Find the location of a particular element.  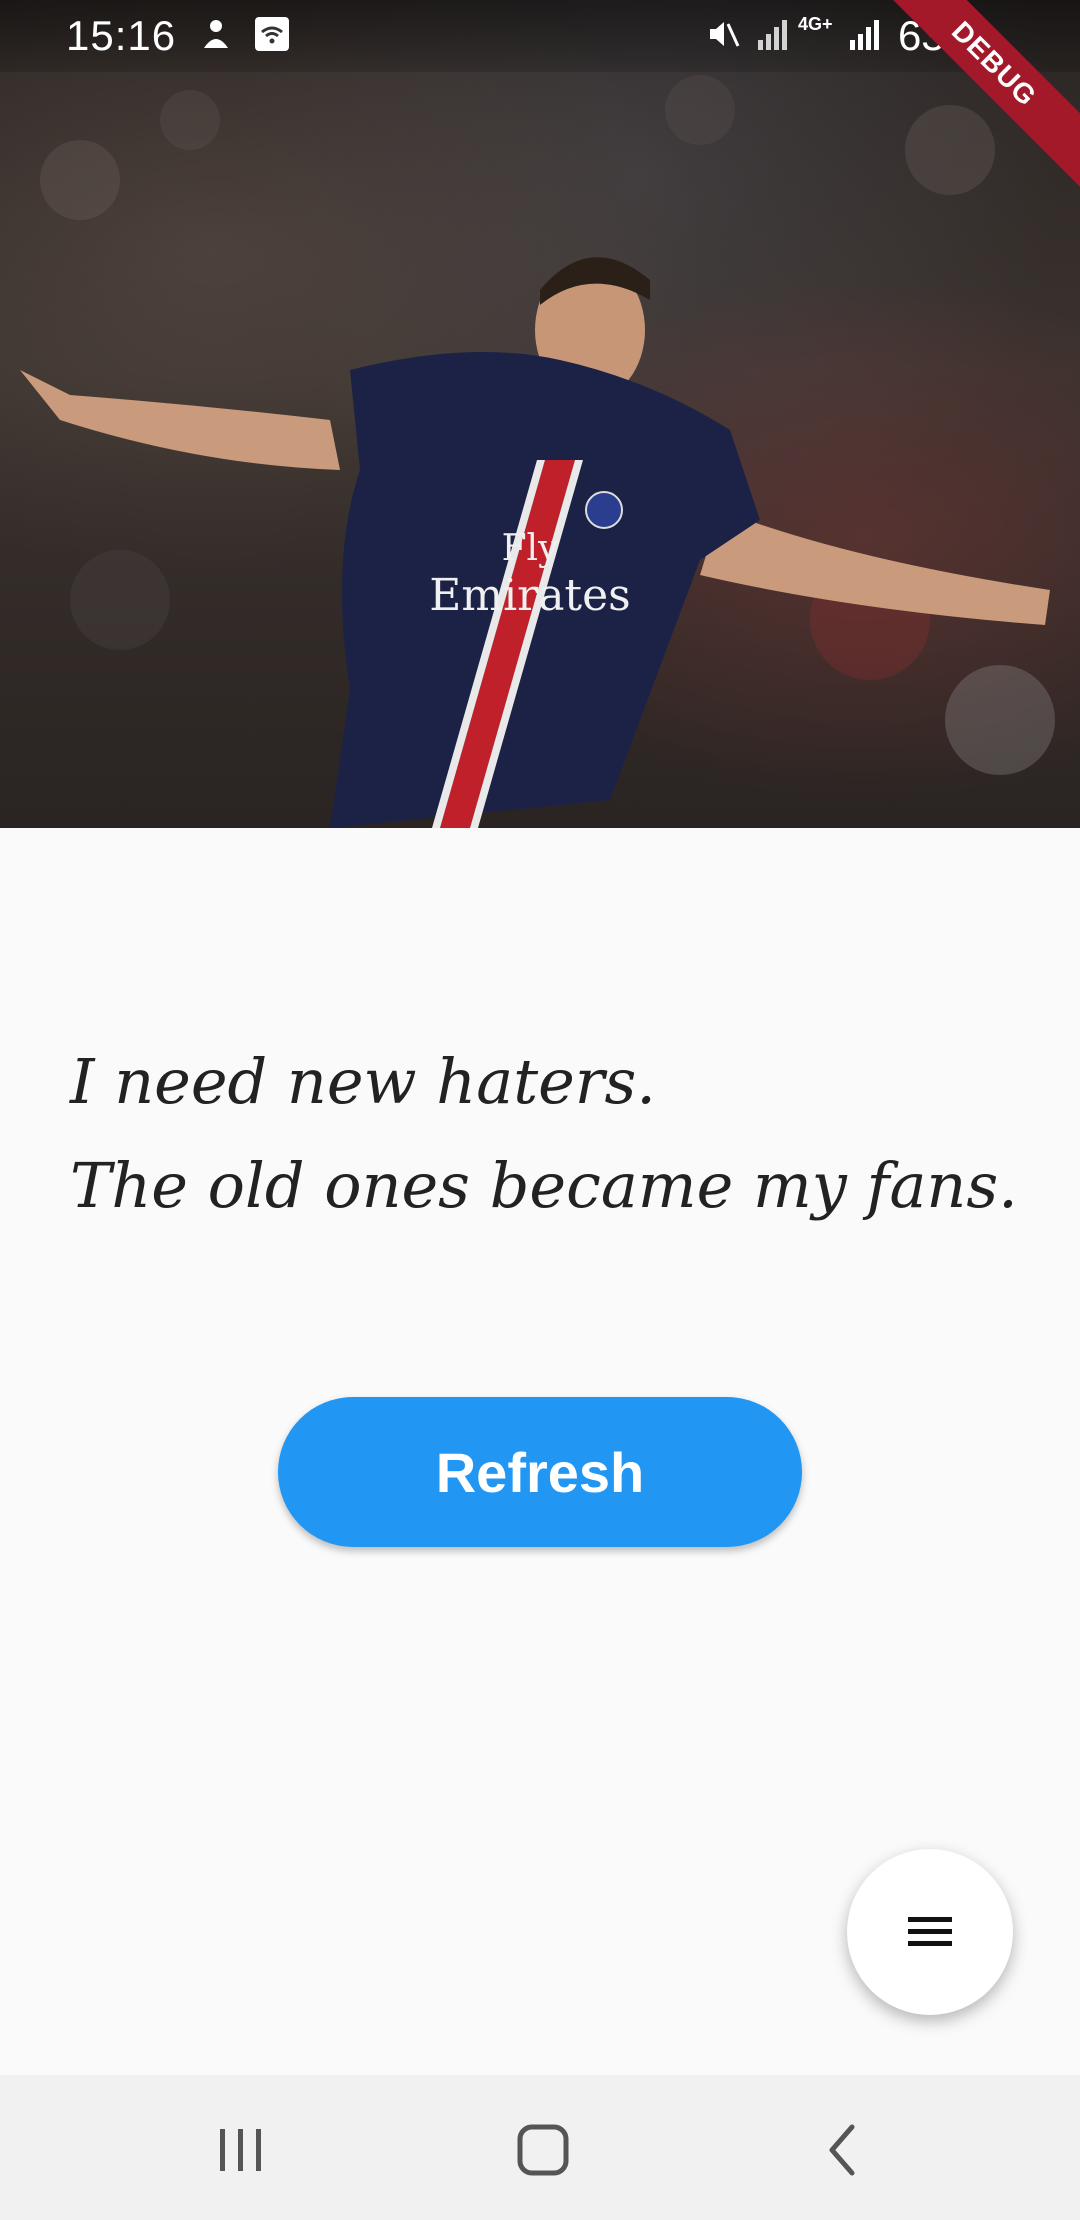

quote-line-2: The old ones became my fans. is located at coordinates (544, 1185).